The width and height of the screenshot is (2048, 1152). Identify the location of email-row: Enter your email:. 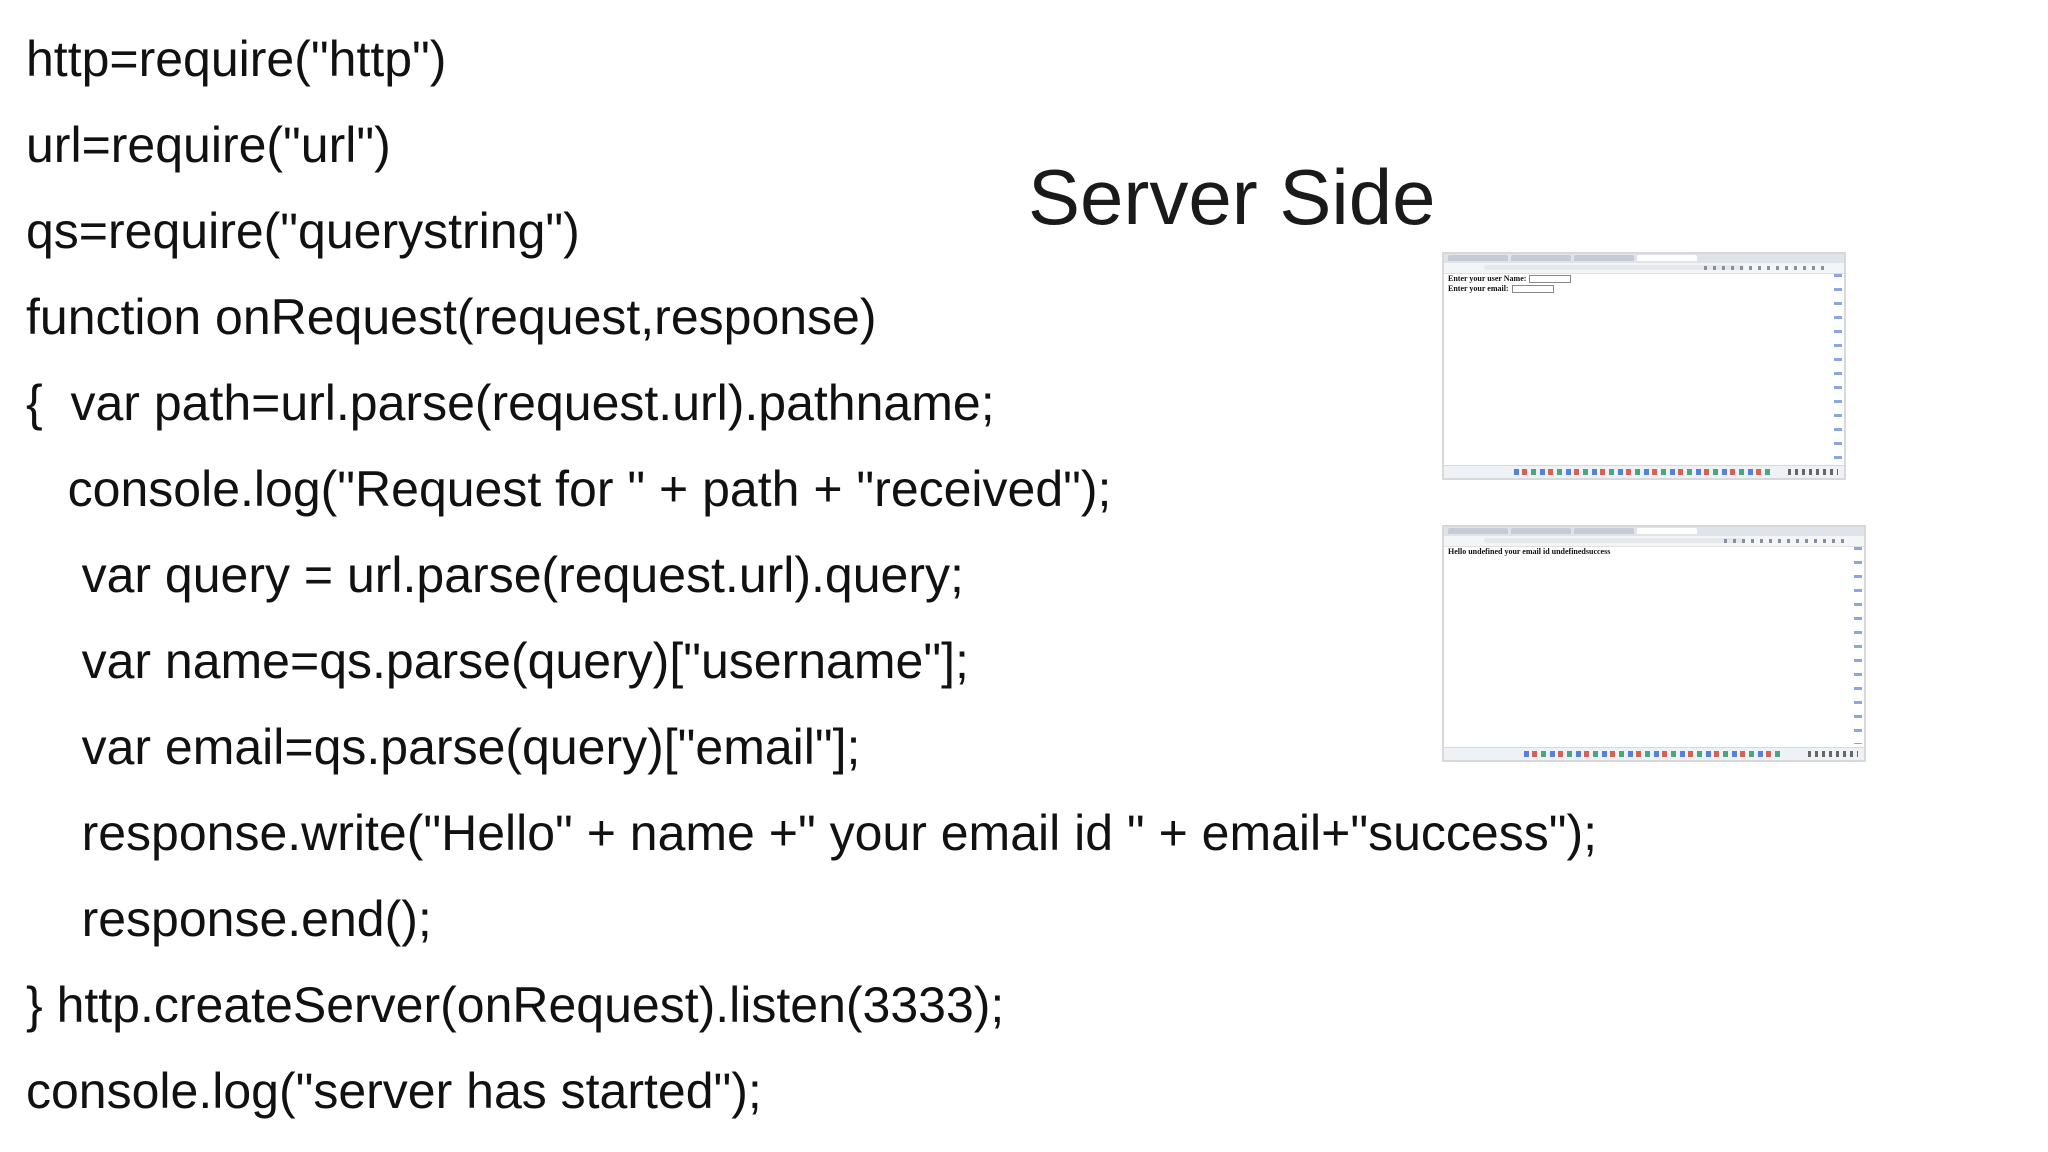
(1509, 289).